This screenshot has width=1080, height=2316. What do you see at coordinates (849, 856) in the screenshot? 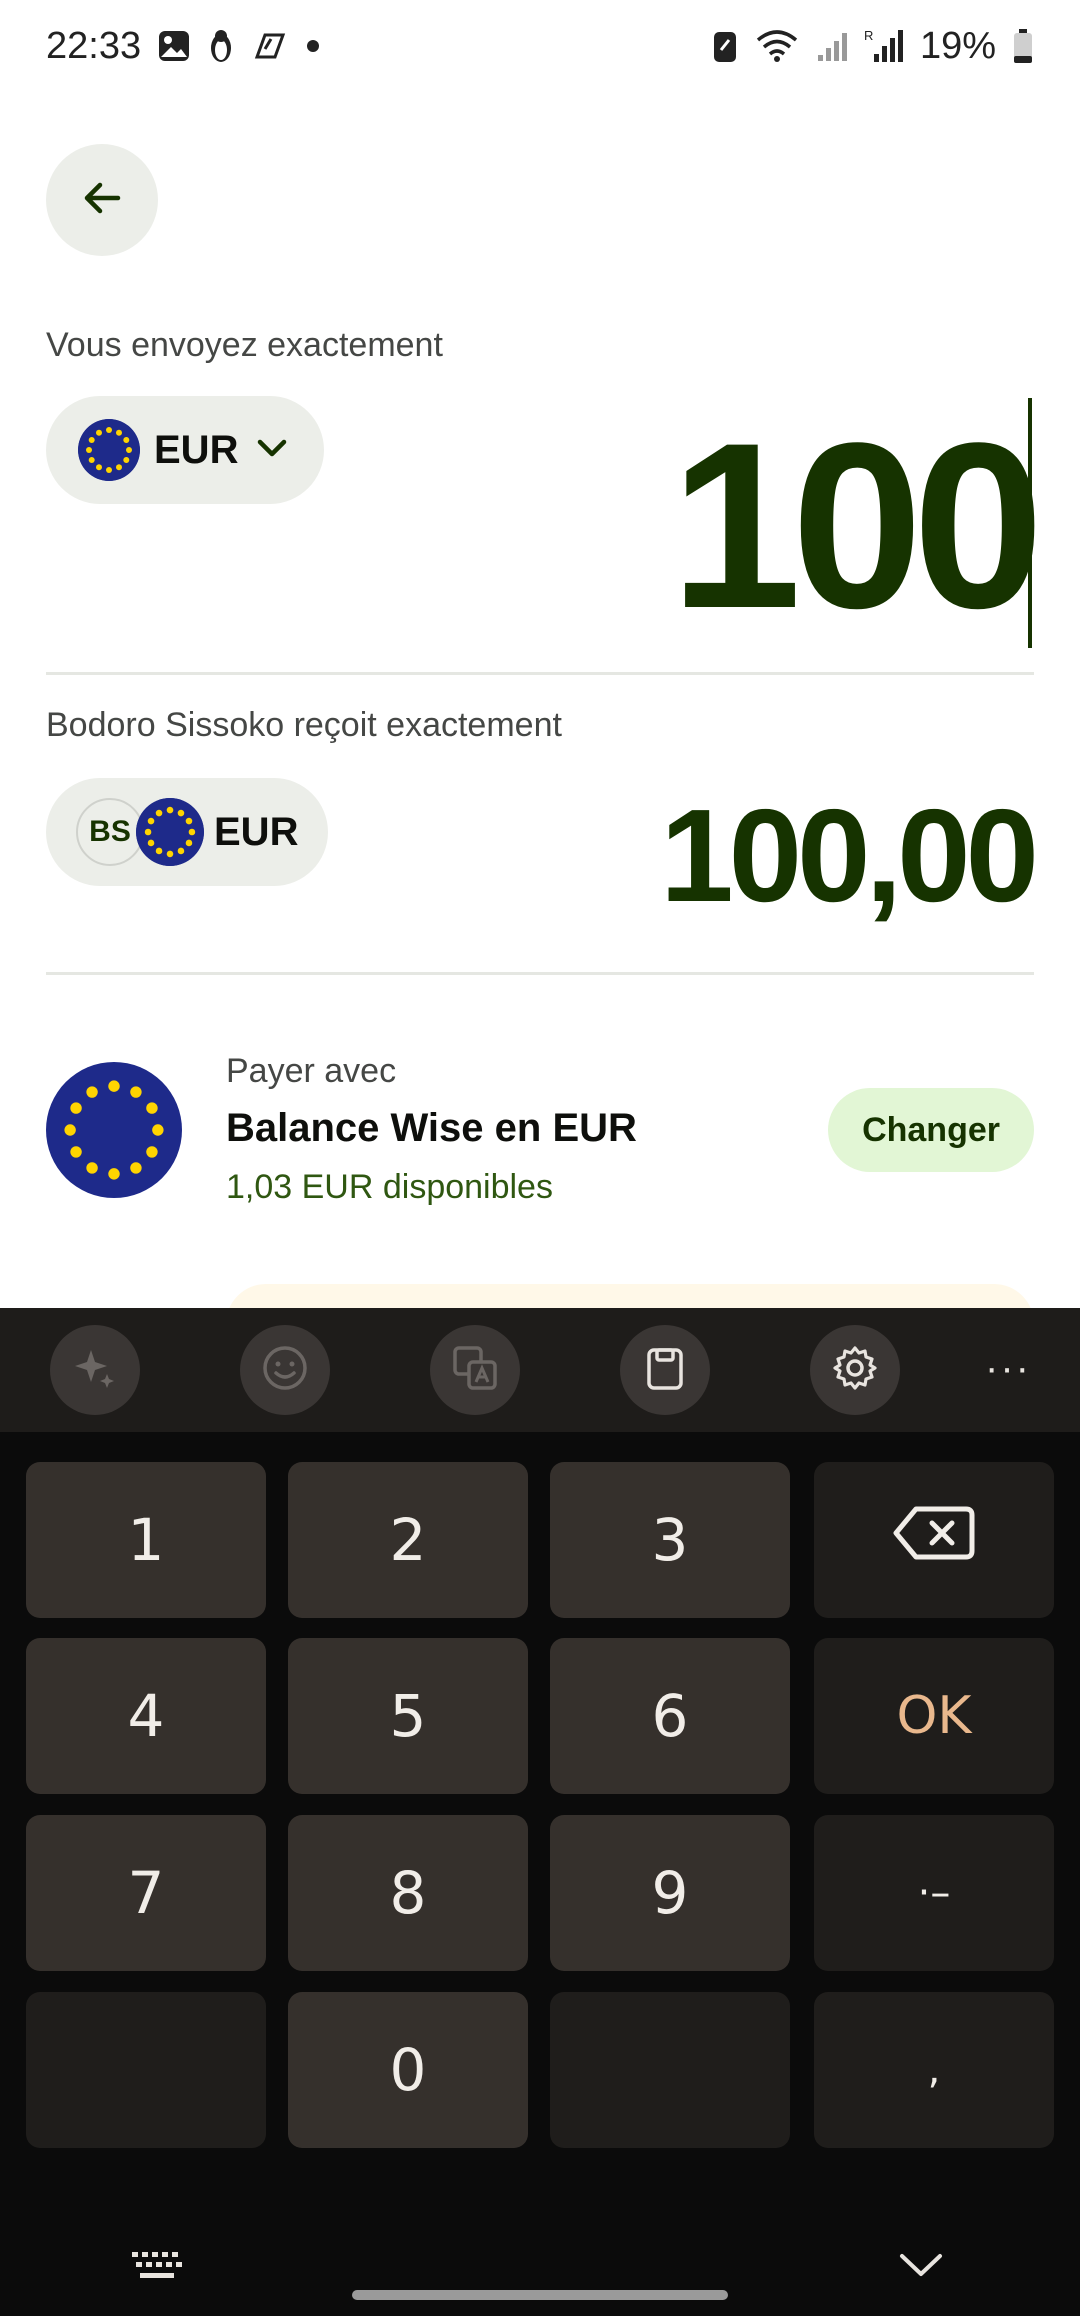
I see `receive-amount: 100,00` at bounding box center [849, 856].